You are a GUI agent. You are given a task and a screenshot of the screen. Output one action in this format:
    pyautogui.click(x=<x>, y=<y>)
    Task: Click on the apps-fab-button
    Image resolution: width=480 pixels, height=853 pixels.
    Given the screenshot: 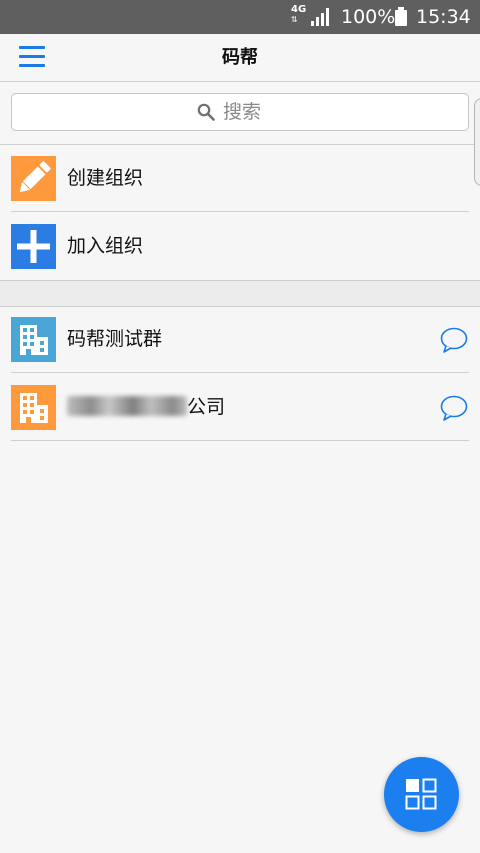 What is the action you would take?
    pyautogui.click(x=421, y=794)
    